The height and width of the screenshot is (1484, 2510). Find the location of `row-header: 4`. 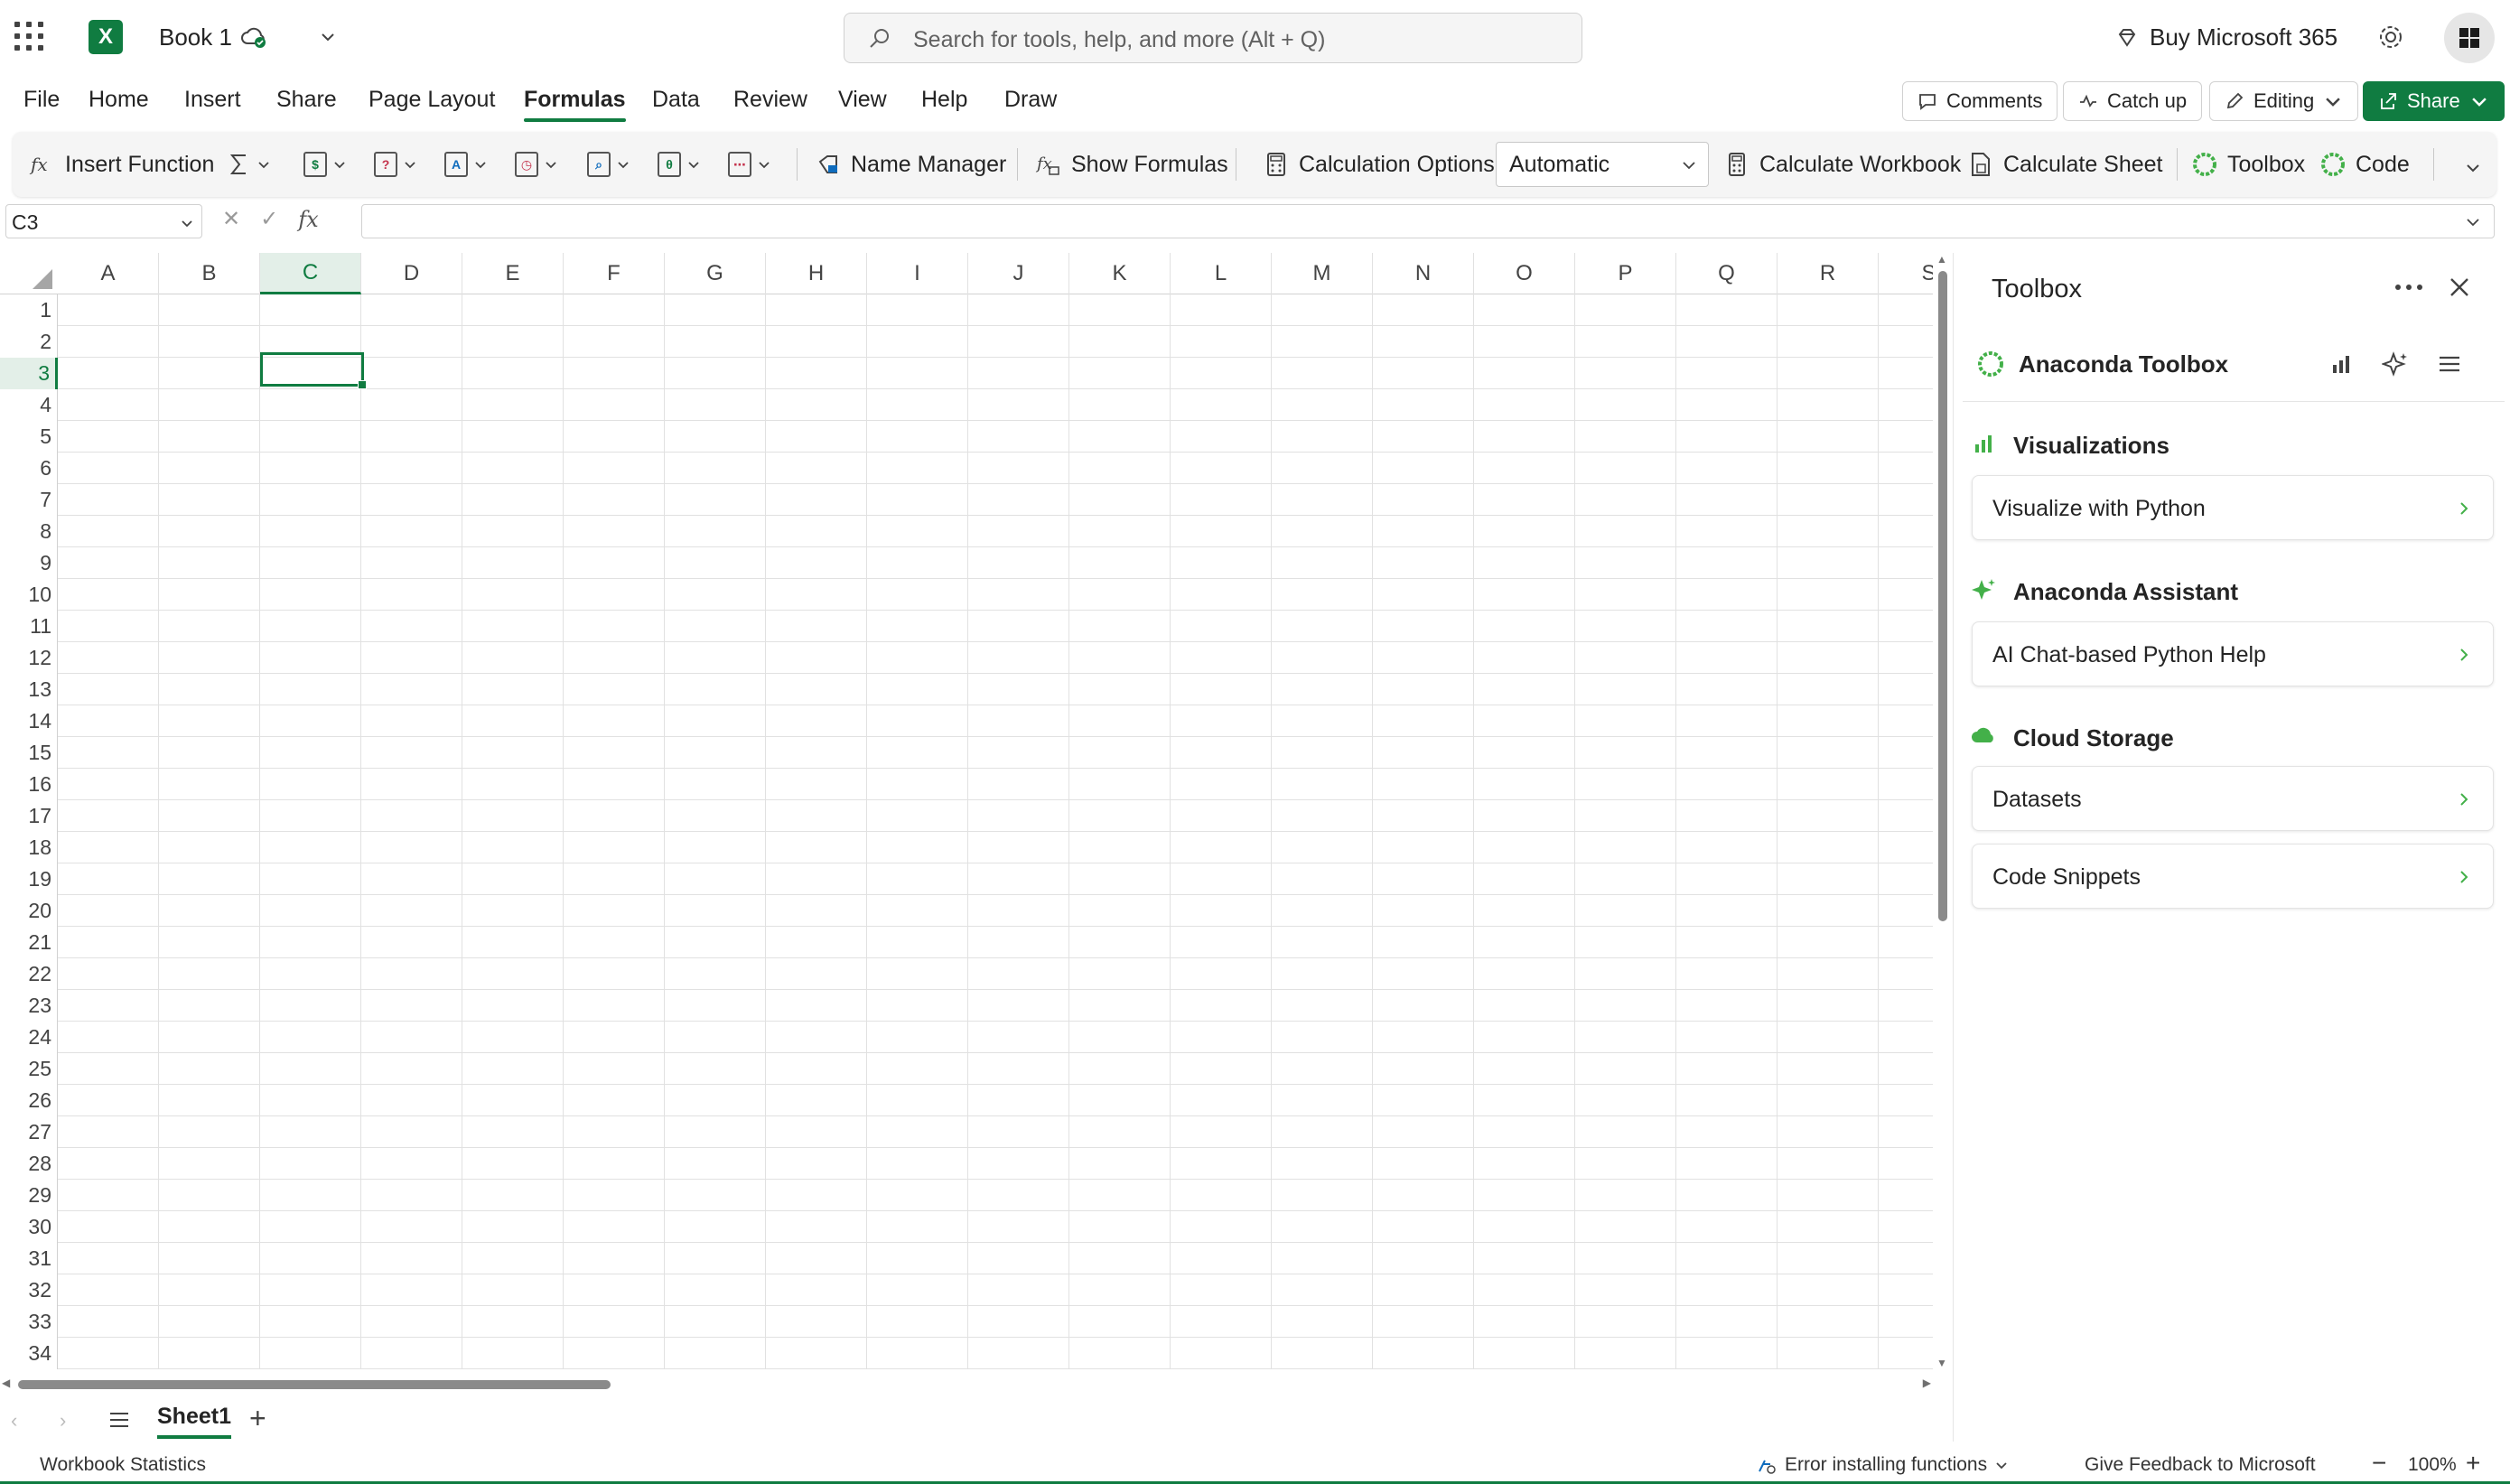

row-header: 4 is located at coordinates (29, 405).